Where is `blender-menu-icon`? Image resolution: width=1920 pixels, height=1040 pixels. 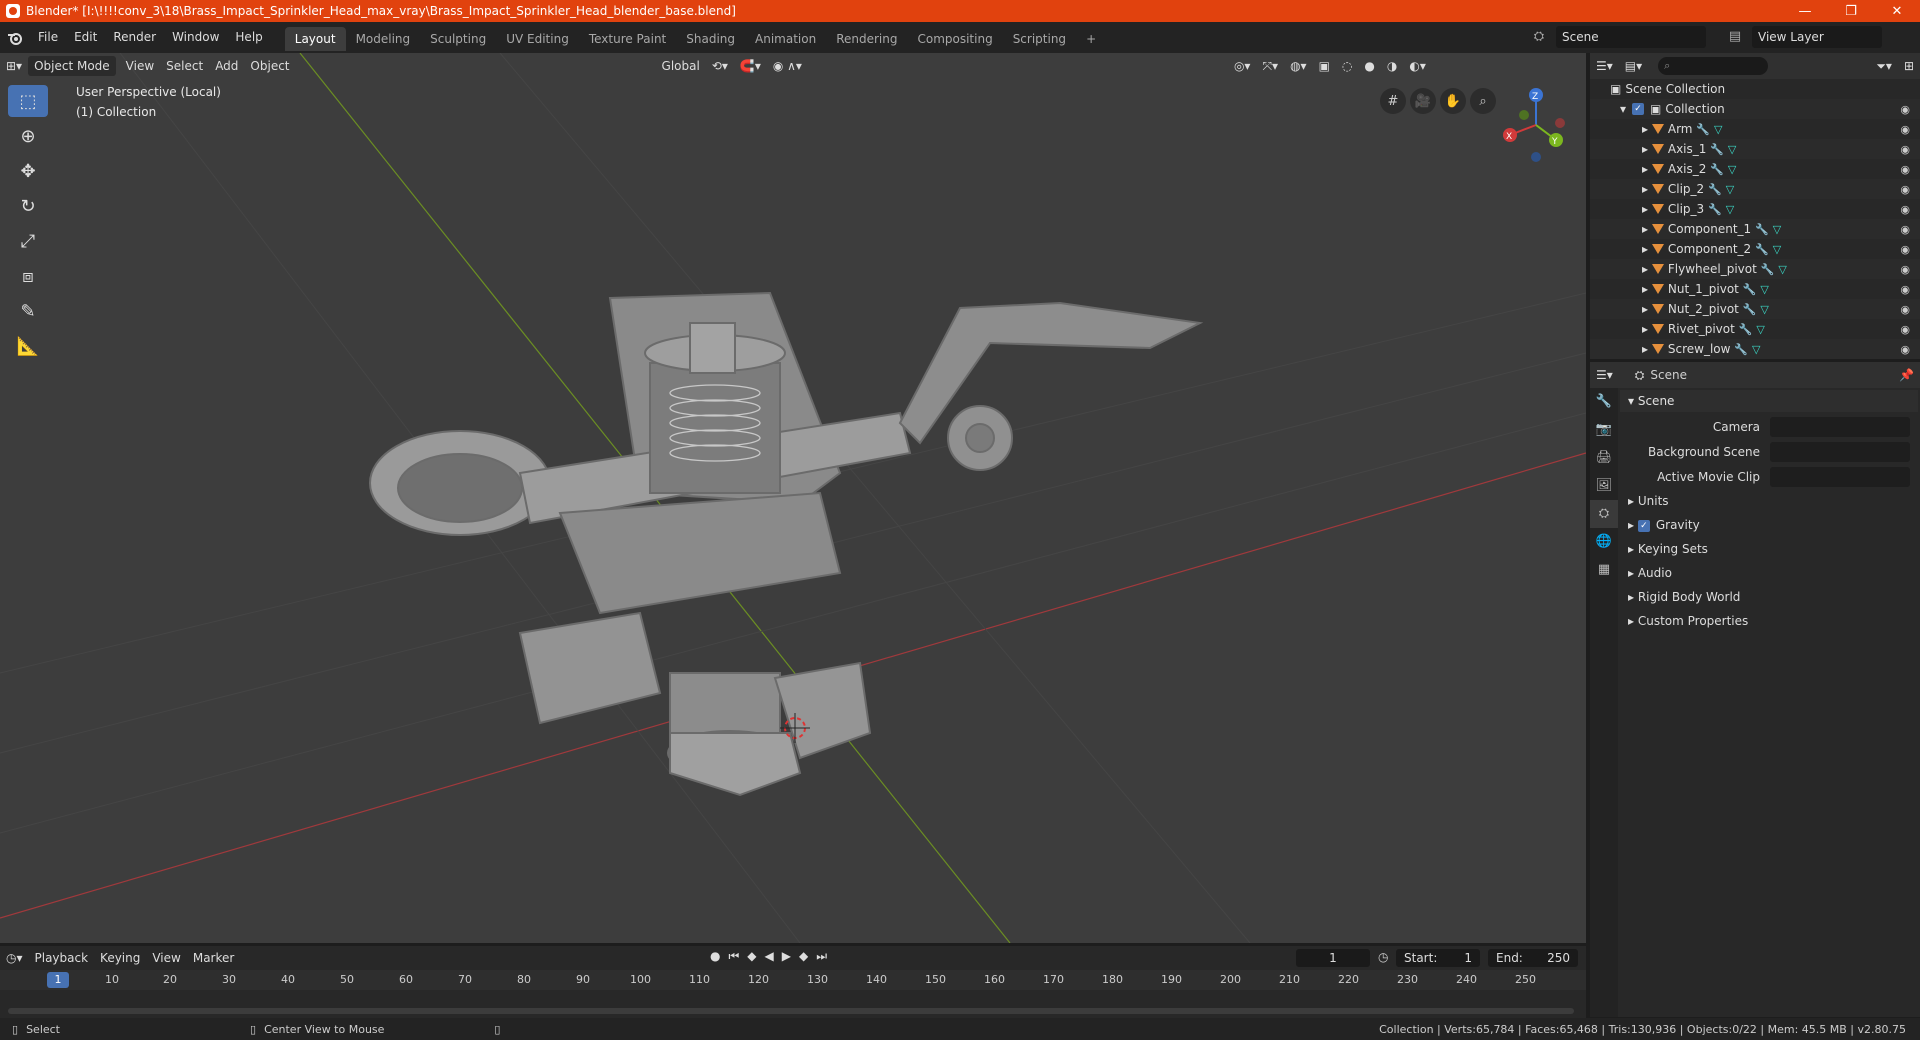 blender-menu-icon is located at coordinates (15, 37).